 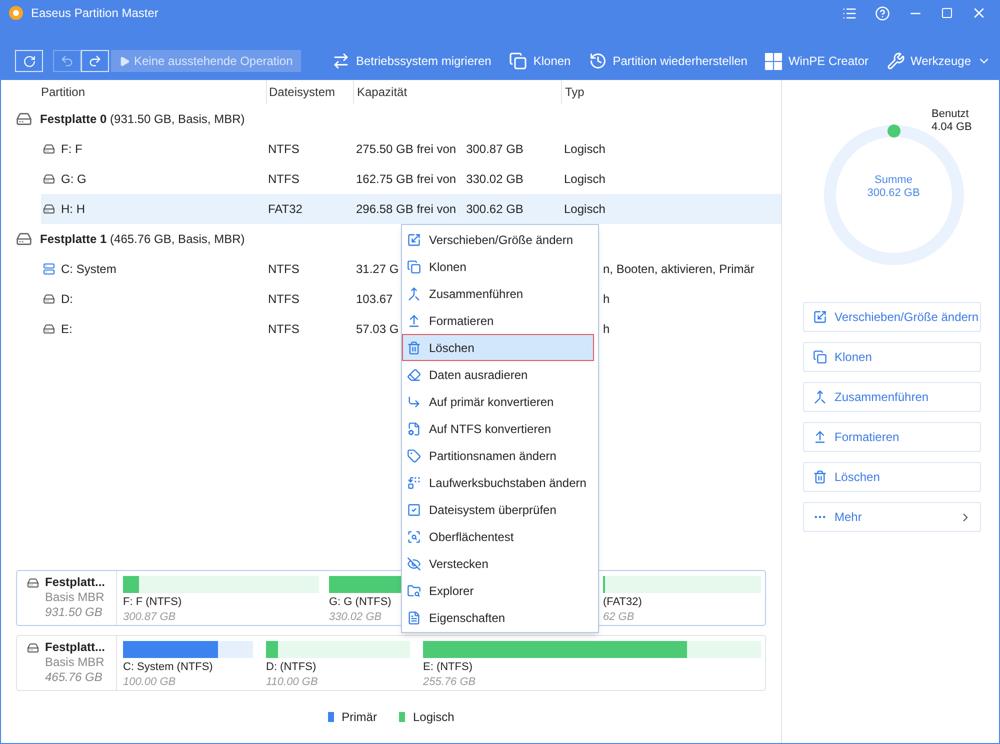 I want to click on toolbar-button: Klonen, so click(x=540, y=61).